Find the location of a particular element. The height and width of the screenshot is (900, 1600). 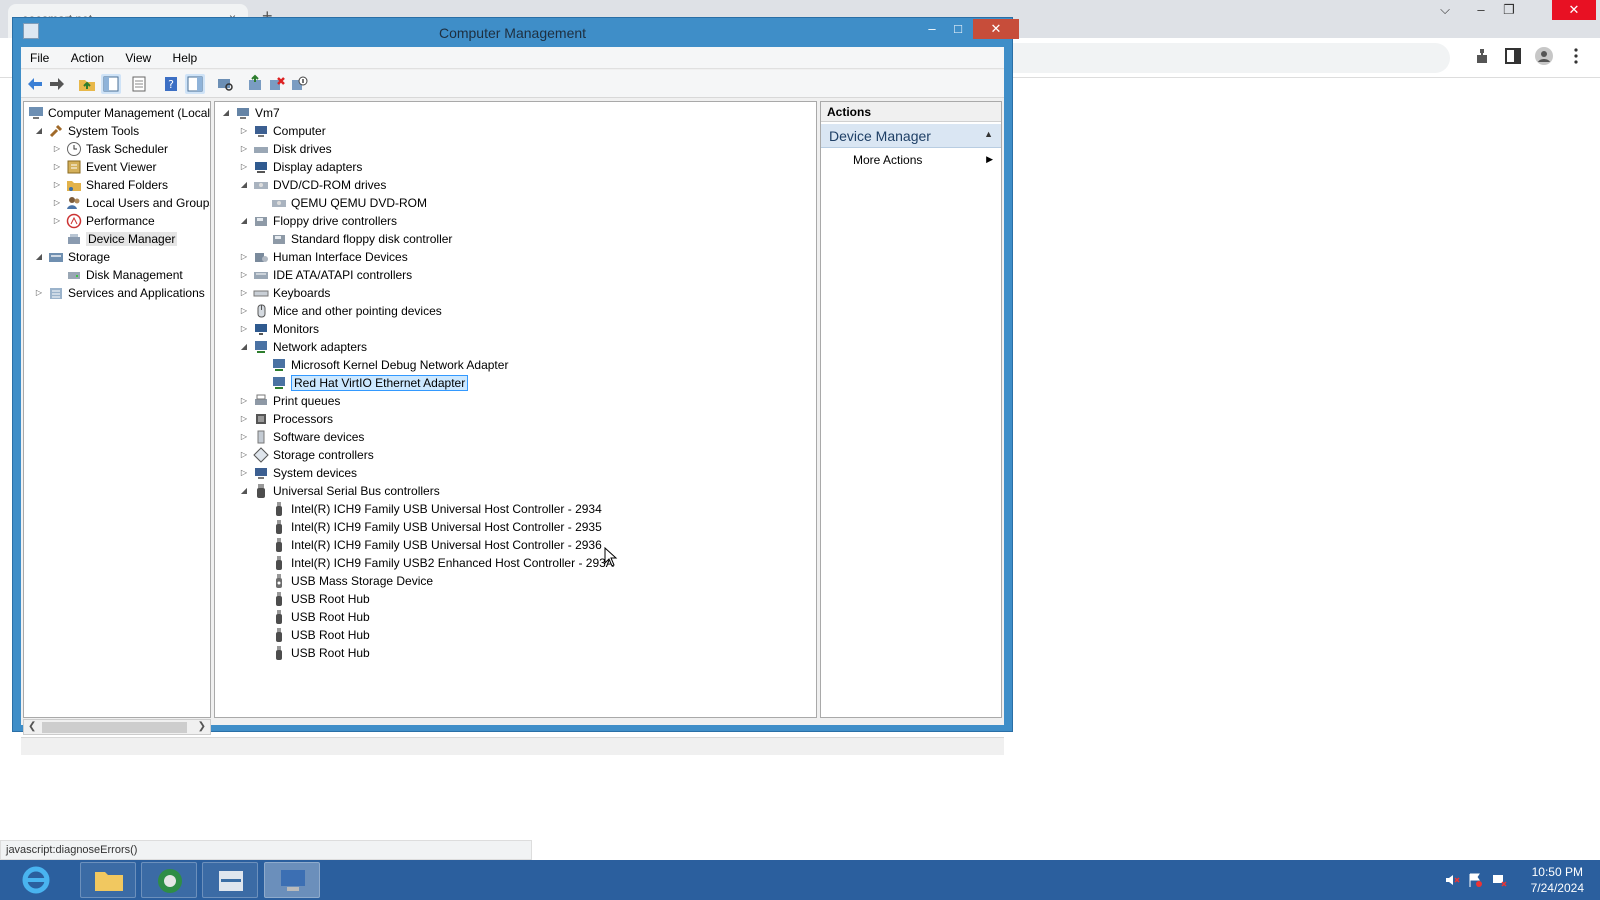

tree-item-event-viewer: ▷ Event Viewer is located at coordinates (104, 167).